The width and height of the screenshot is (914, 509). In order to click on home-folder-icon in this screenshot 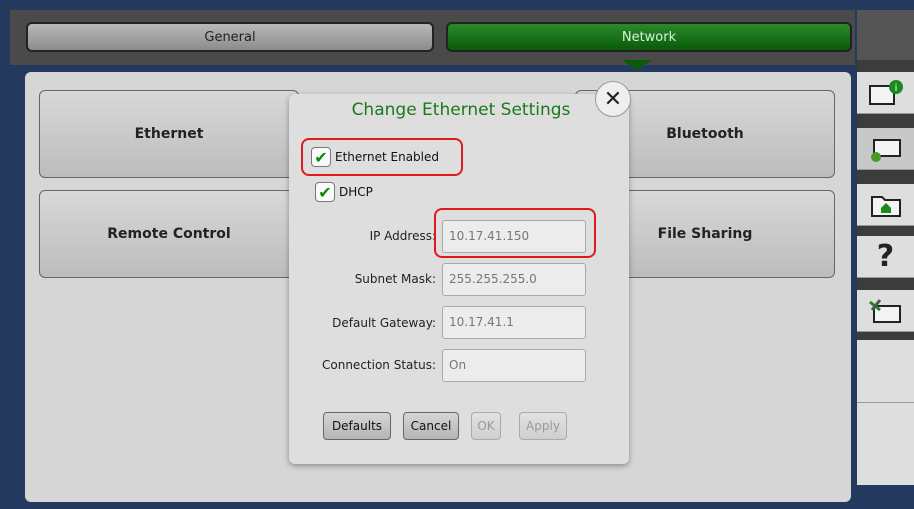, I will do `click(885, 205)`.